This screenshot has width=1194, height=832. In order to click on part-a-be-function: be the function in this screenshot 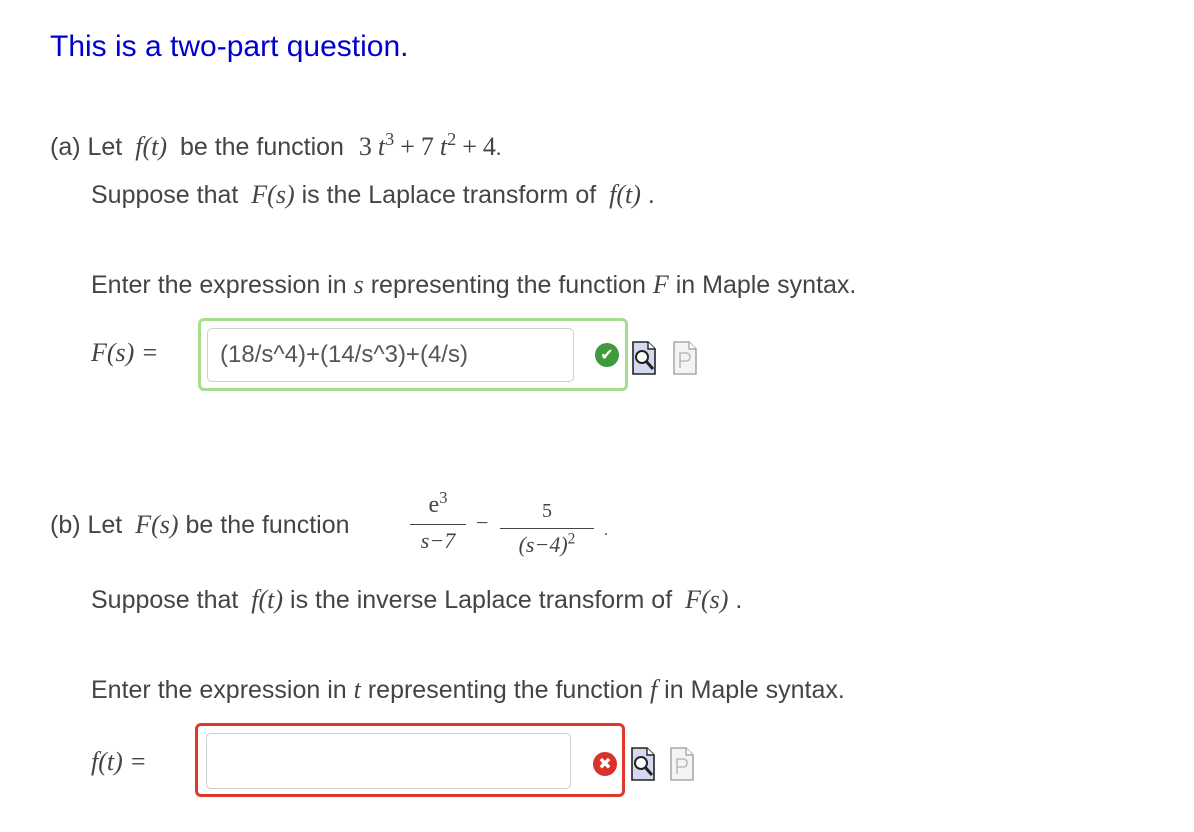, I will do `click(261, 147)`.